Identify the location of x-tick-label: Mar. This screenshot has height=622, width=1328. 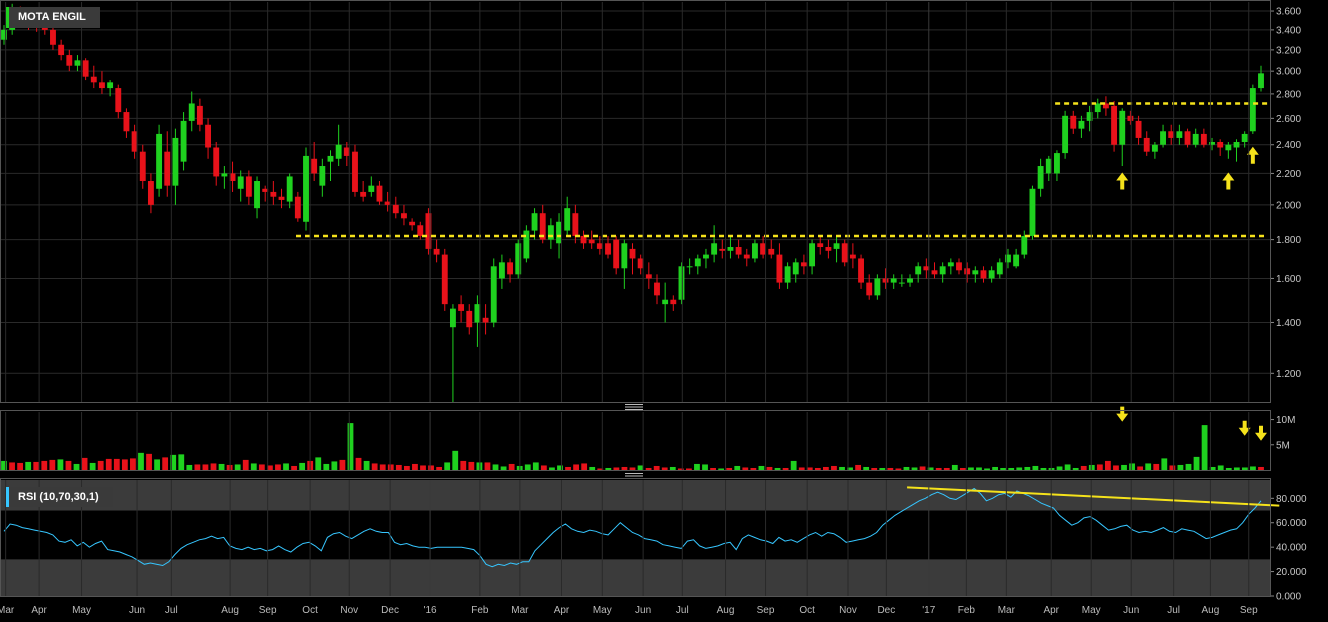
(1007, 610).